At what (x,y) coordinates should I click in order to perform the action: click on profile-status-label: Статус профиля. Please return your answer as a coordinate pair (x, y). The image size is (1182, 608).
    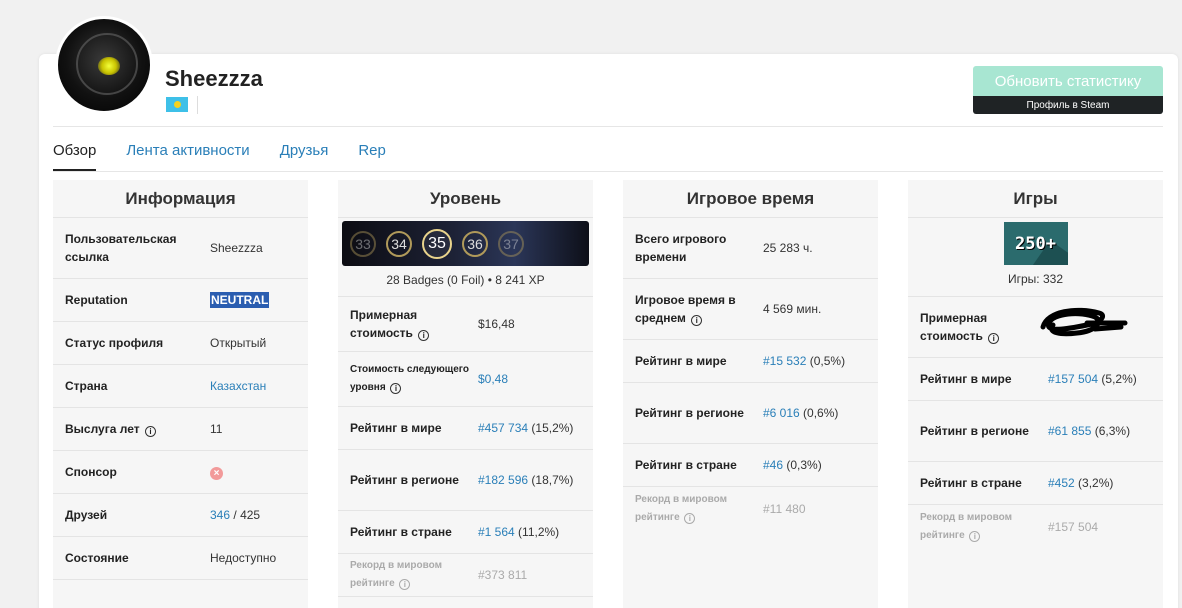
    Looking at the image, I should click on (114, 343).